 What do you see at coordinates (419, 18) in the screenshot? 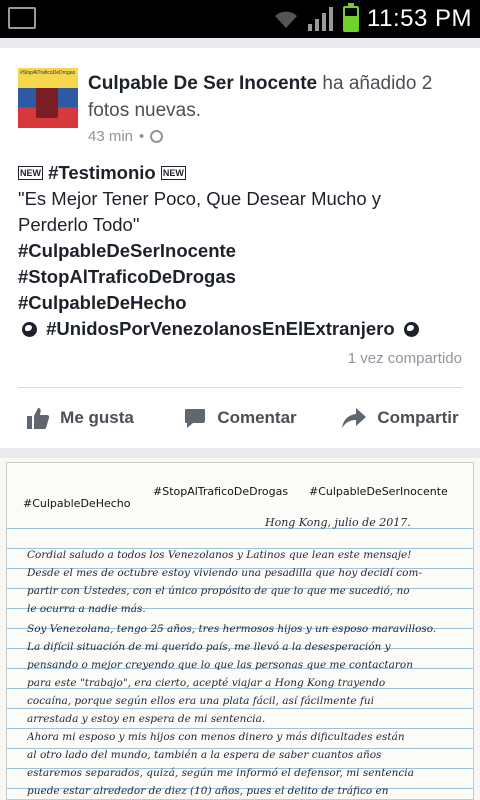
I see `clock: 11:53 PM` at bounding box center [419, 18].